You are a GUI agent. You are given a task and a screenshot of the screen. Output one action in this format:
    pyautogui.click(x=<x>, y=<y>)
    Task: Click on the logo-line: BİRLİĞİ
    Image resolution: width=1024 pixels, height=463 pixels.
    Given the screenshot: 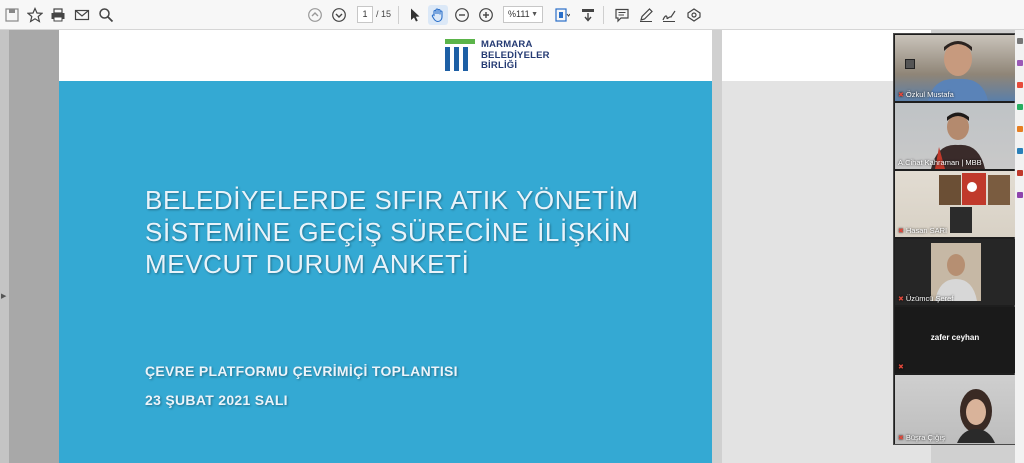 What is the action you would take?
    pyautogui.click(x=499, y=65)
    